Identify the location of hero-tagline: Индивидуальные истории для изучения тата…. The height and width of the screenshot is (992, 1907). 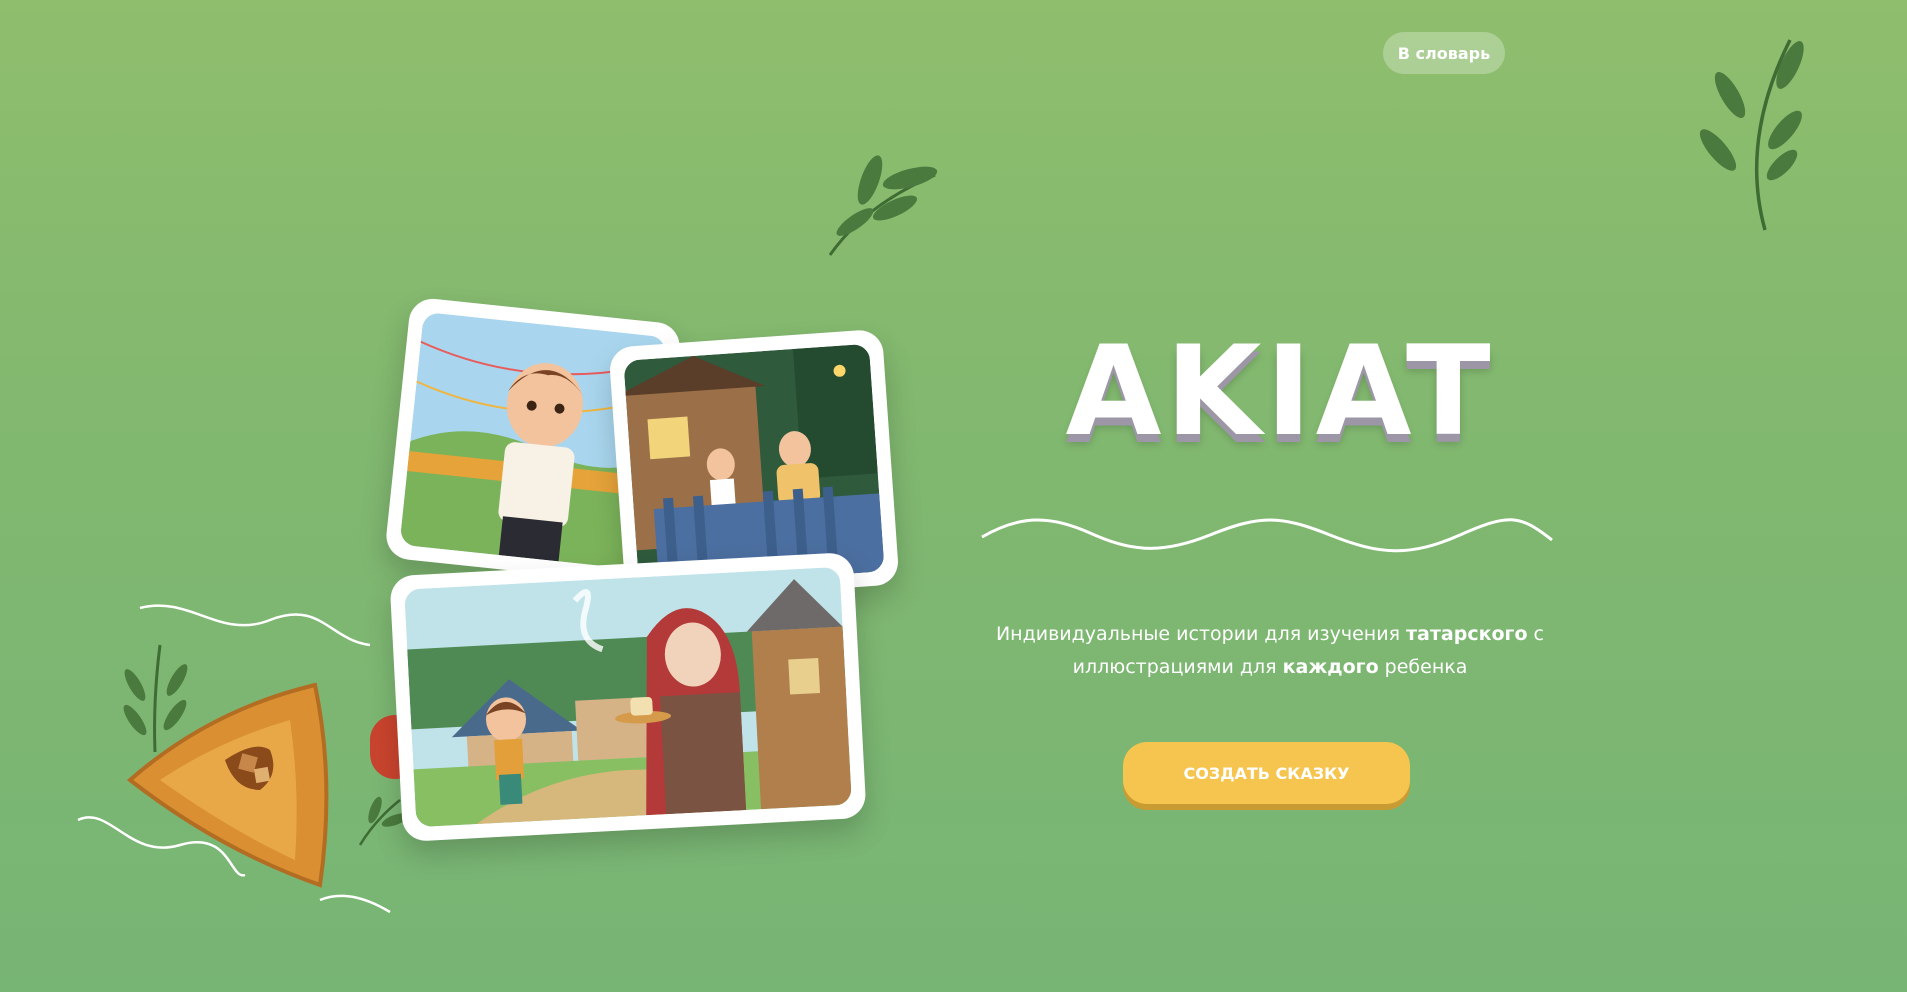
(1270, 651).